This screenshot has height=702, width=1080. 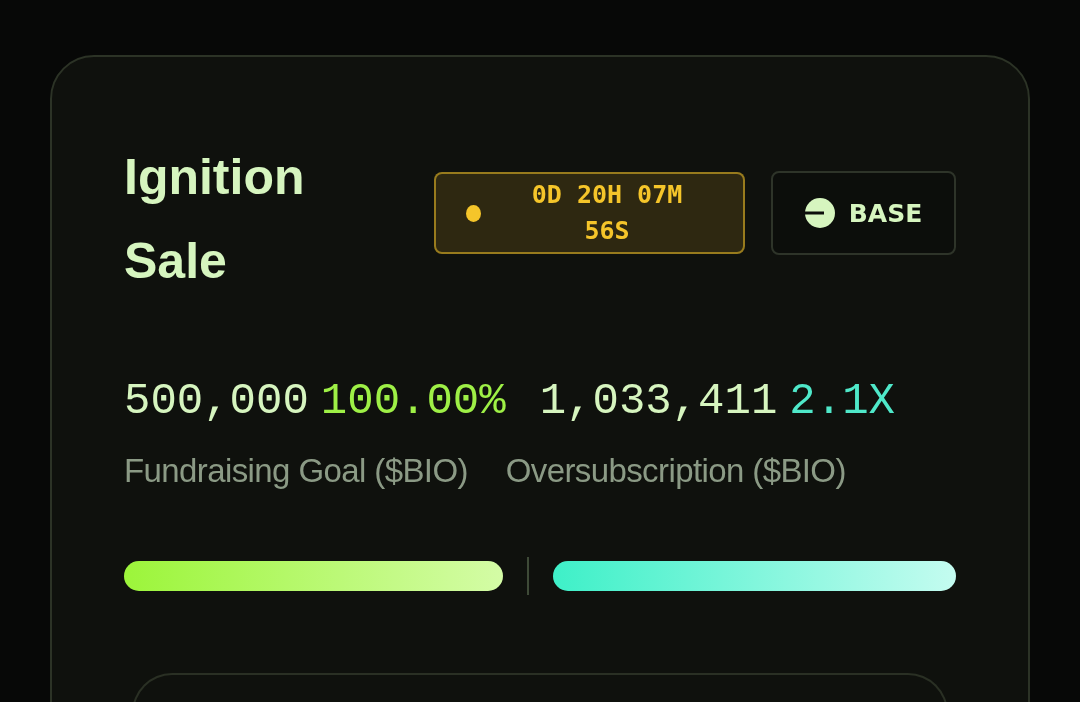 I want to click on stat-label: Oversubscription ($BIO), so click(x=676, y=471).